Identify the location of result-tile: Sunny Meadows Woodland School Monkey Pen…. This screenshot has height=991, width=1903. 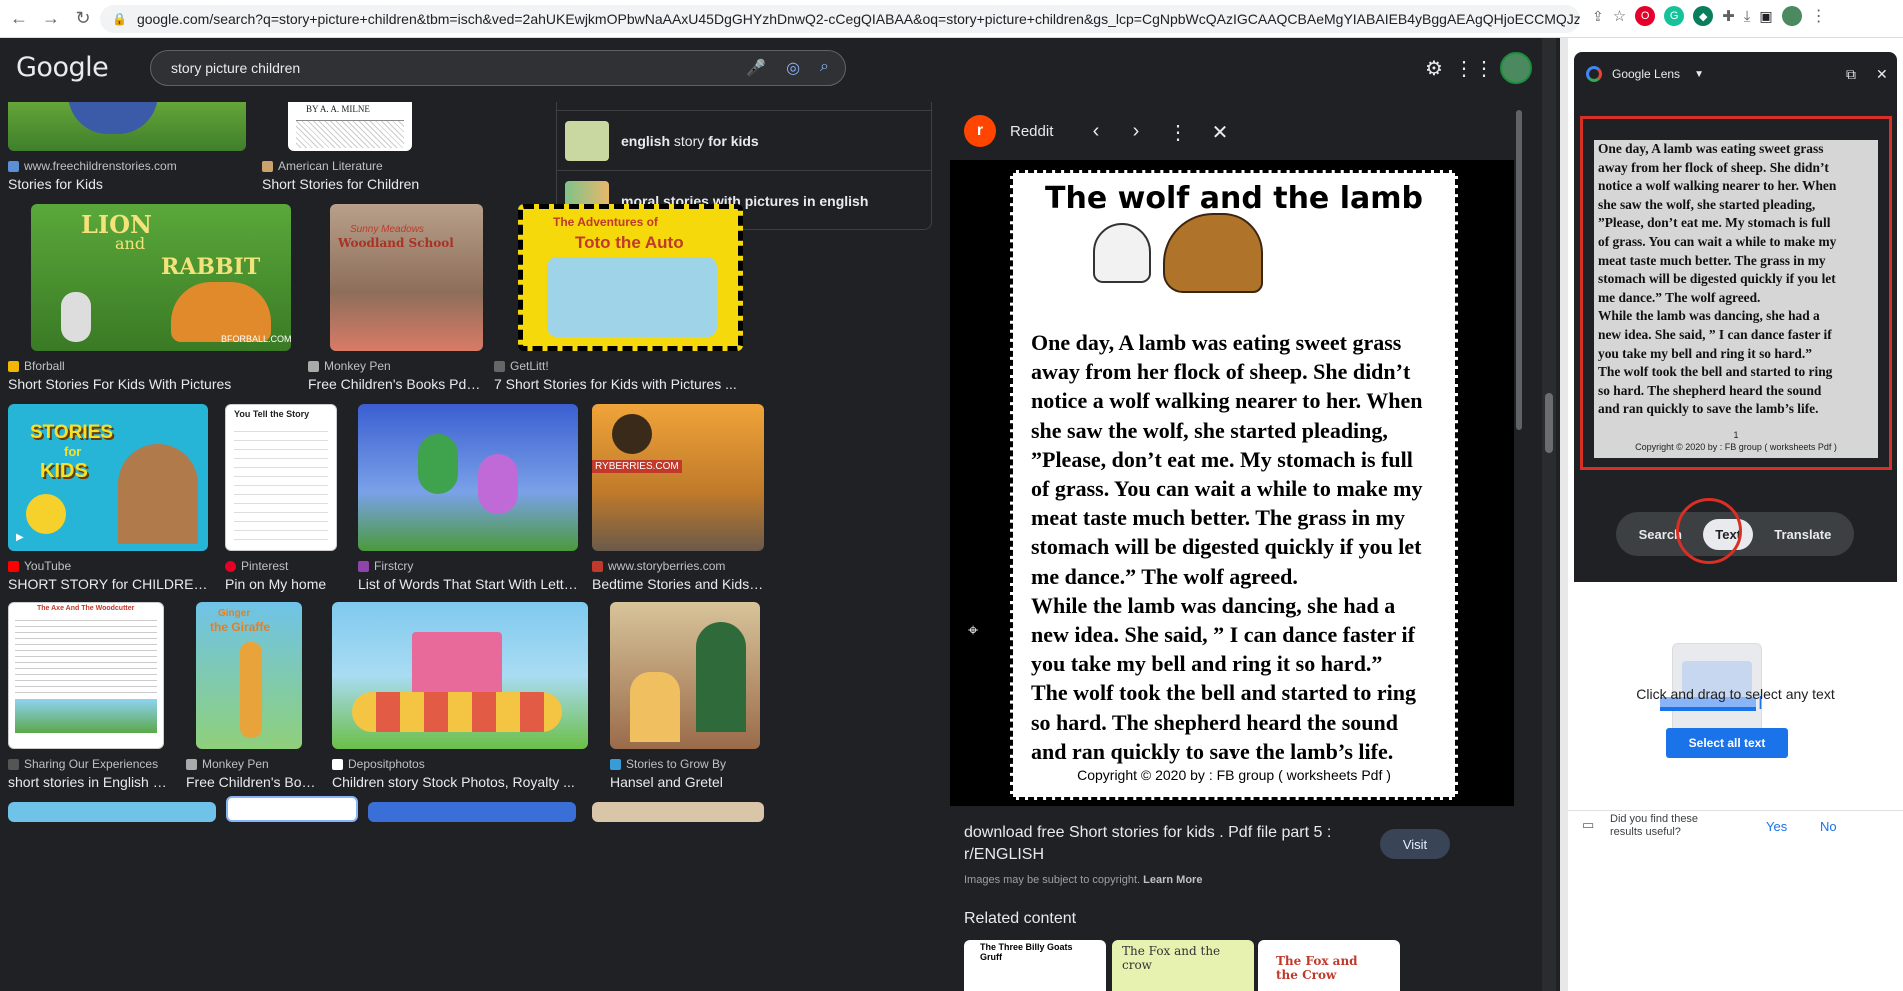
(395, 298).